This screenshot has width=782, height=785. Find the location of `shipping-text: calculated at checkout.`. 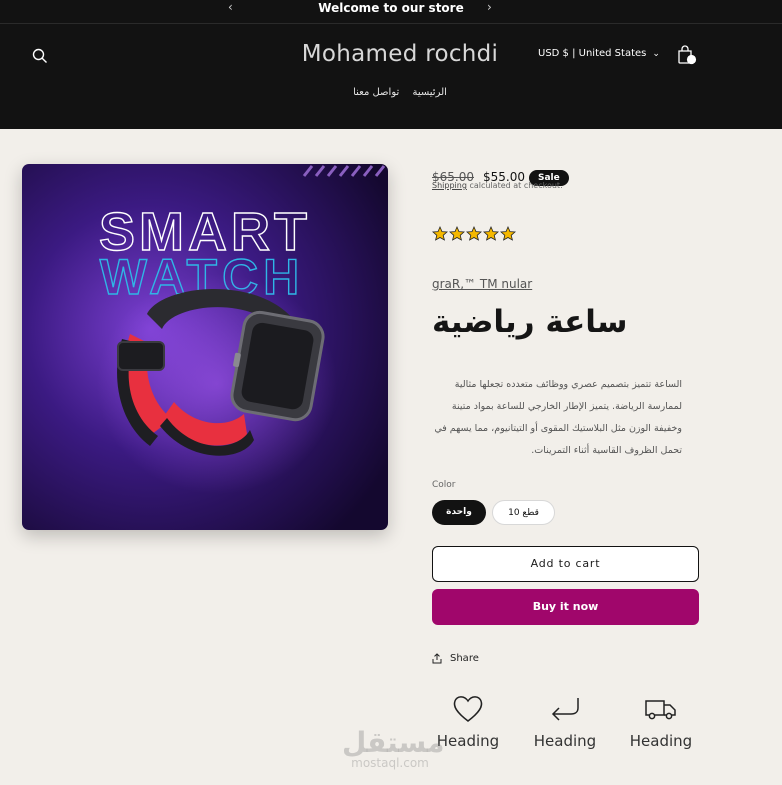

shipping-text: calculated at checkout. is located at coordinates (516, 185).